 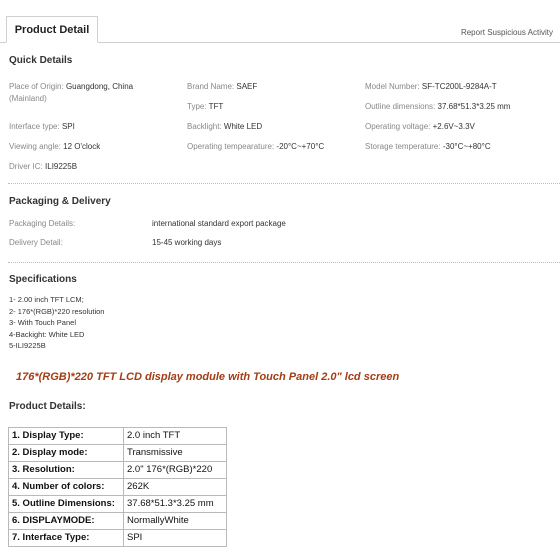 What do you see at coordinates (398, 126) in the screenshot?
I see `operating-voltage-label: Operating voltage:` at bounding box center [398, 126].